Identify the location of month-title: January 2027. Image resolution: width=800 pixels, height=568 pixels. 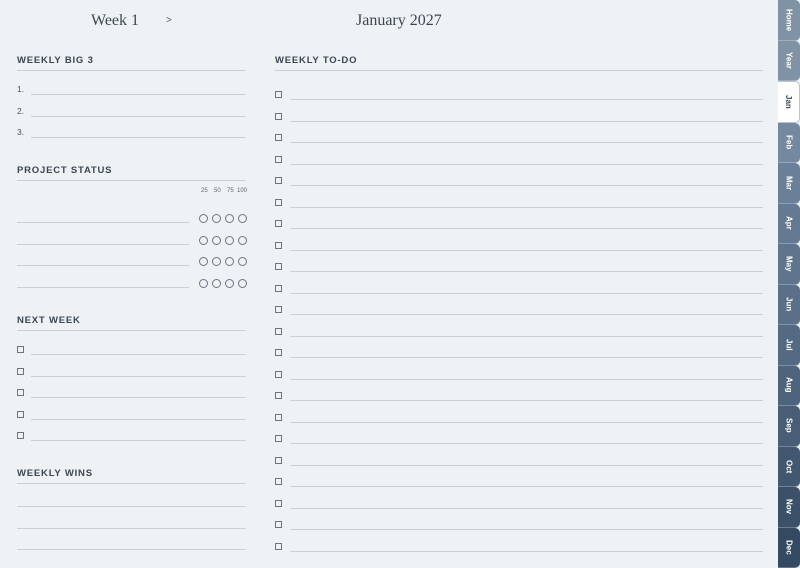
(399, 21).